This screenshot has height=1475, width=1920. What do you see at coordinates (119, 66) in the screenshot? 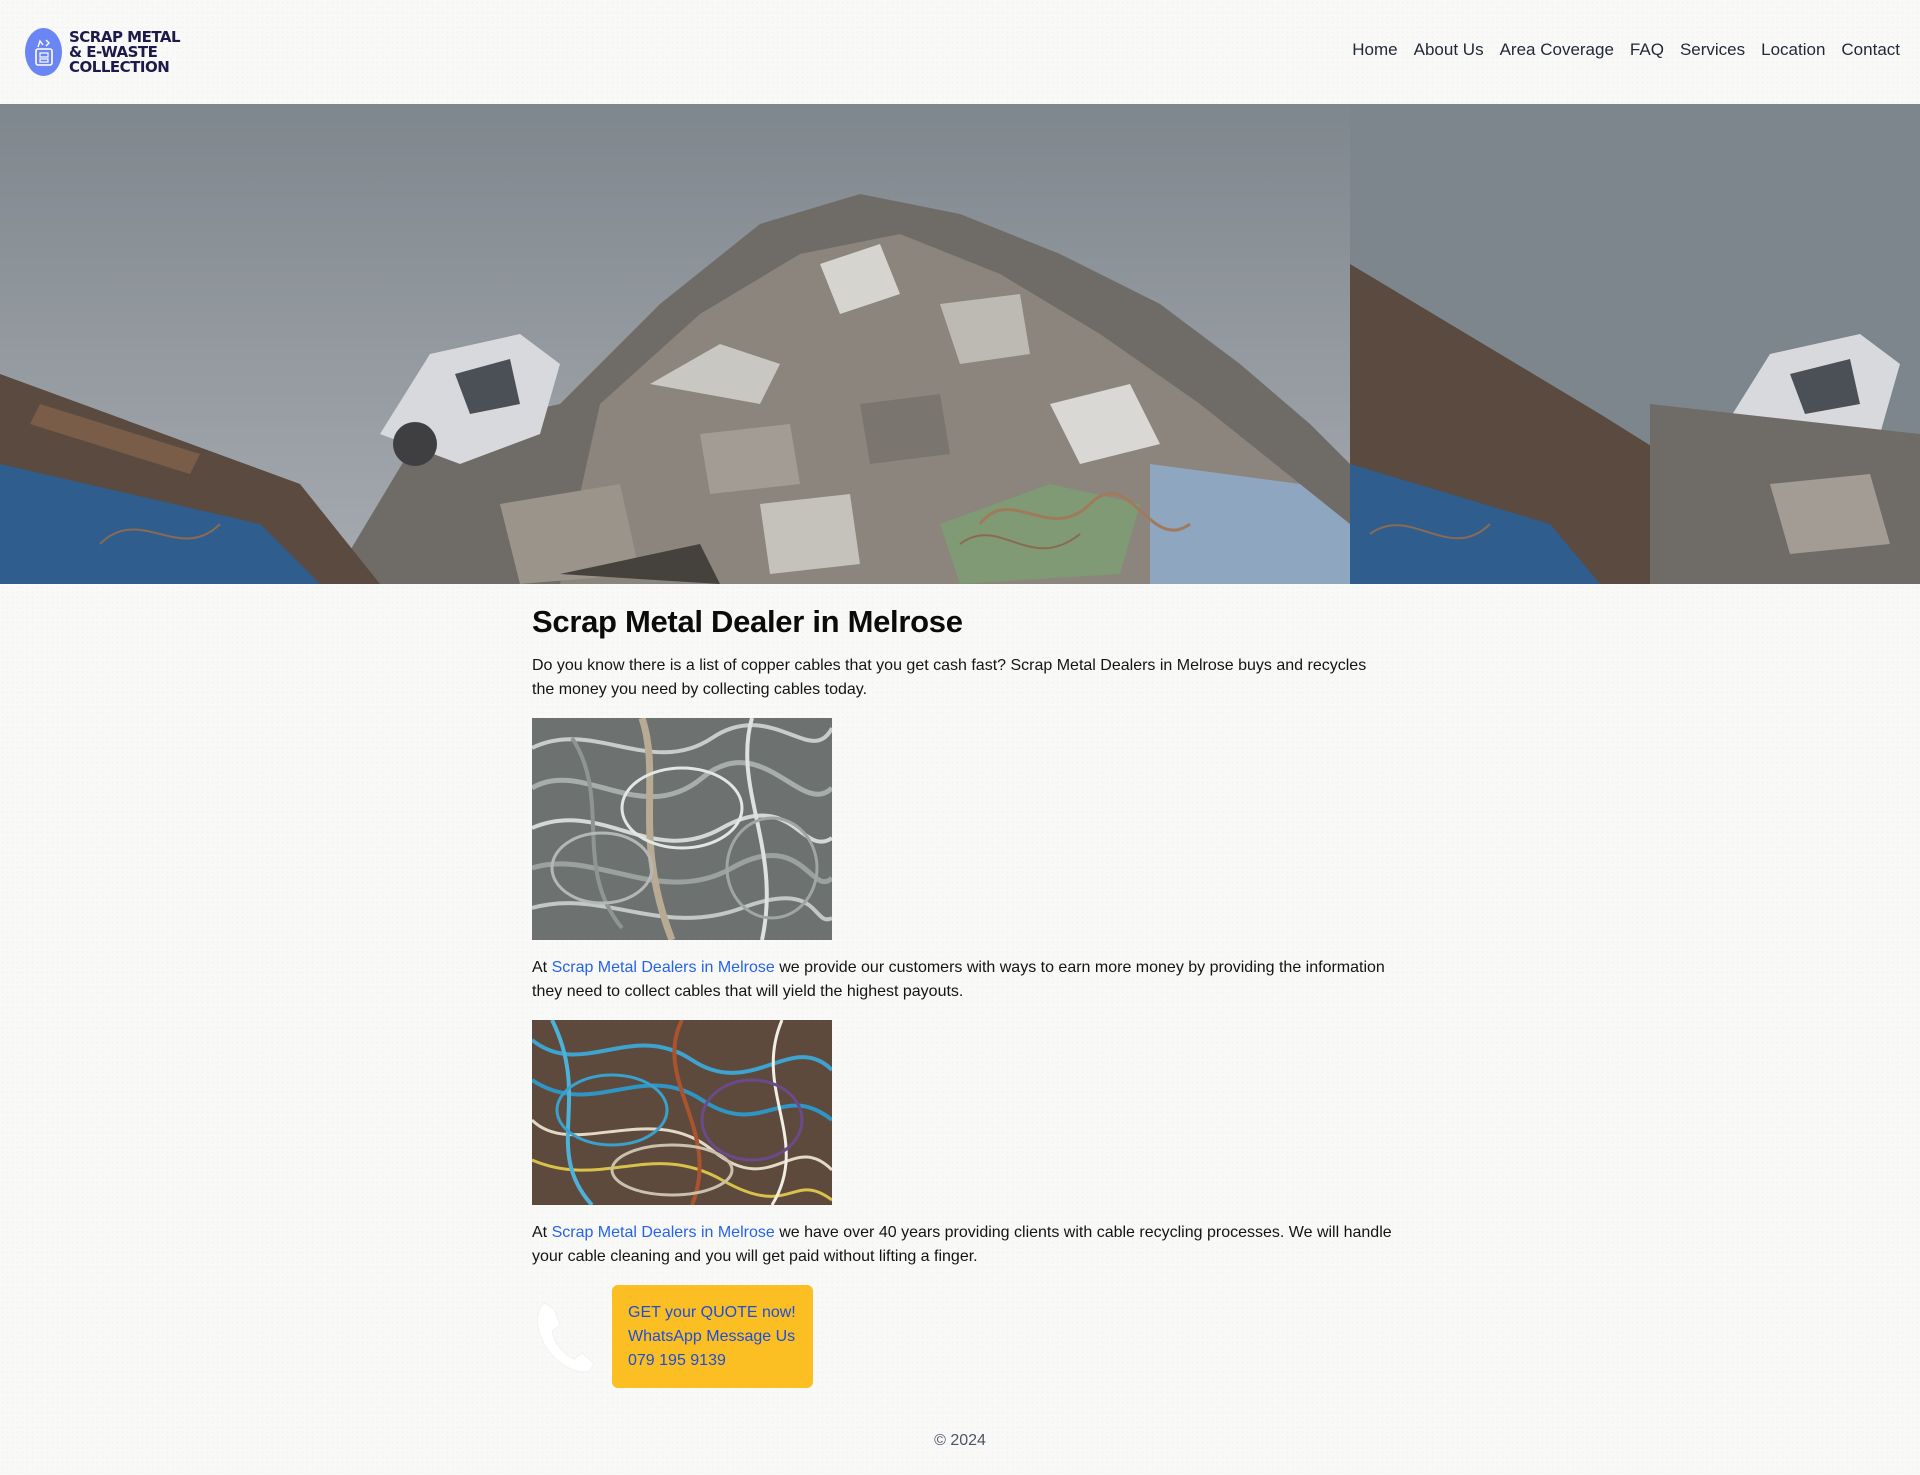
I see `logo-line-3: COLLECTION` at bounding box center [119, 66].